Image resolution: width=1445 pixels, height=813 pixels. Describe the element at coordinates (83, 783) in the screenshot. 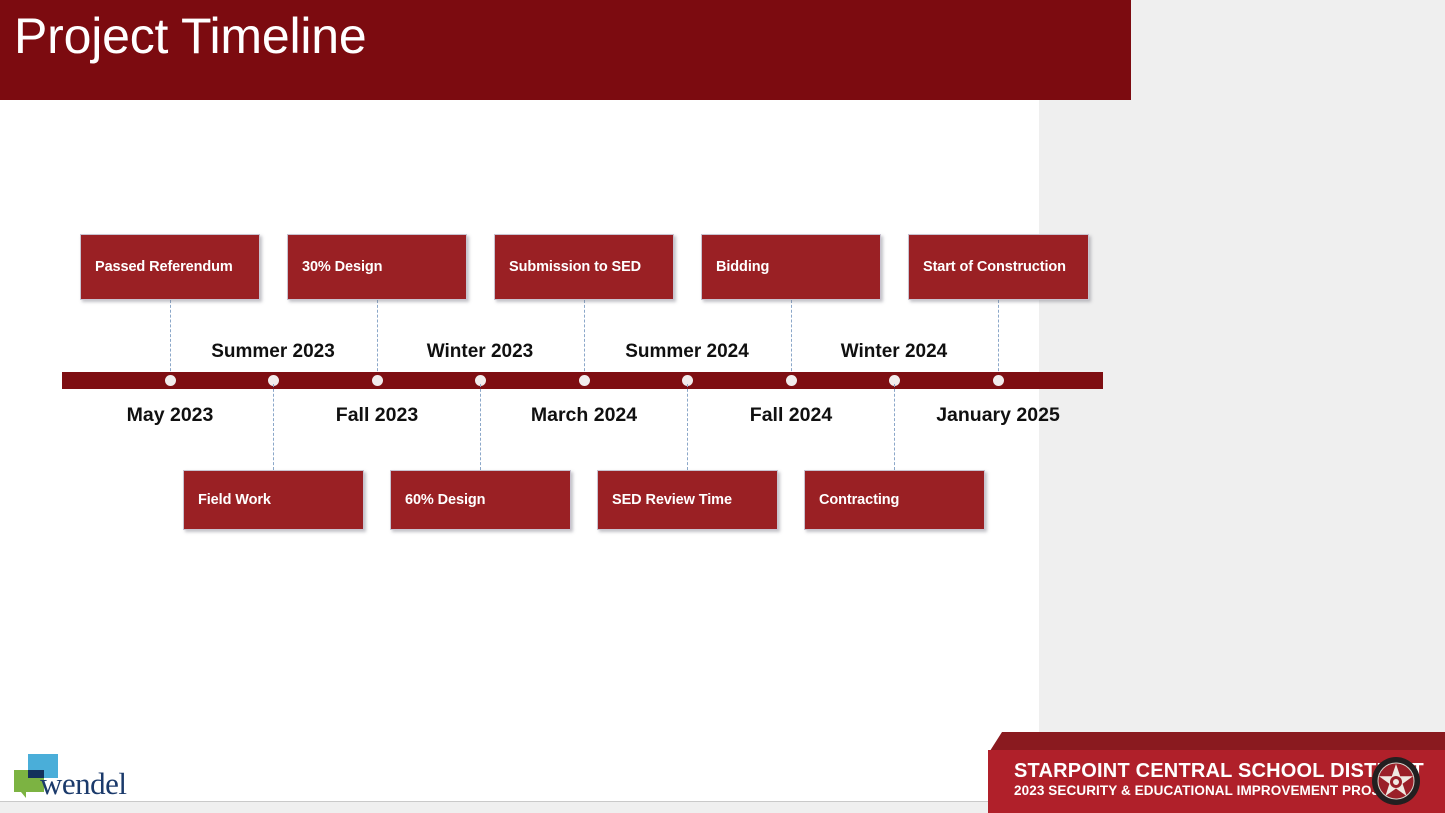

I see `wendel-wordmark: wendel` at that location.